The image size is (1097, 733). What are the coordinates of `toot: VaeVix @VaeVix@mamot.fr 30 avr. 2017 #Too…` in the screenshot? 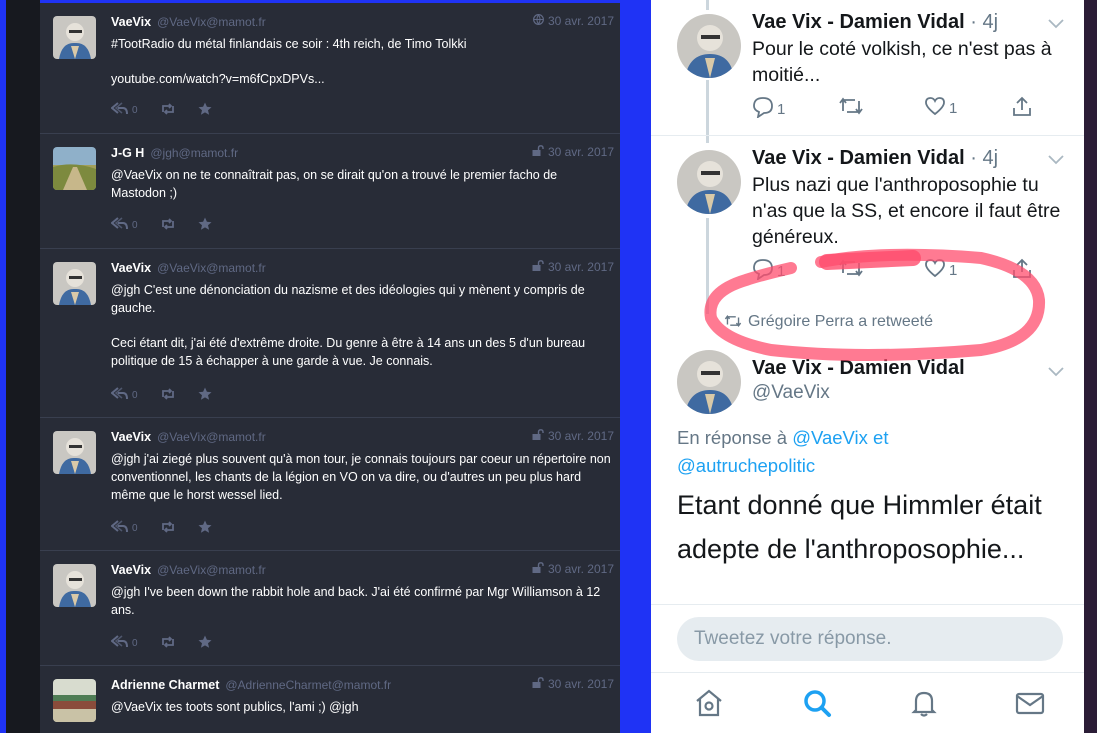 It's located at (330, 68).